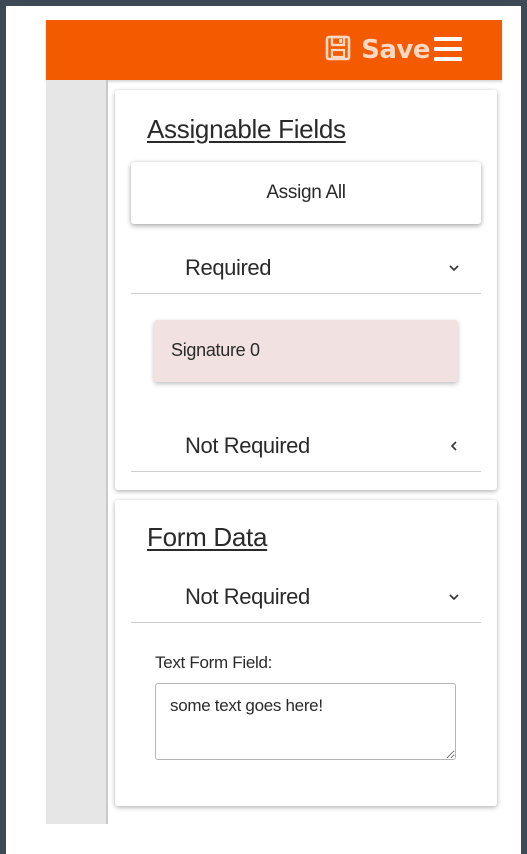 The image size is (527, 854). I want to click on not-required-section-label: Not Required, so click(247, 445).